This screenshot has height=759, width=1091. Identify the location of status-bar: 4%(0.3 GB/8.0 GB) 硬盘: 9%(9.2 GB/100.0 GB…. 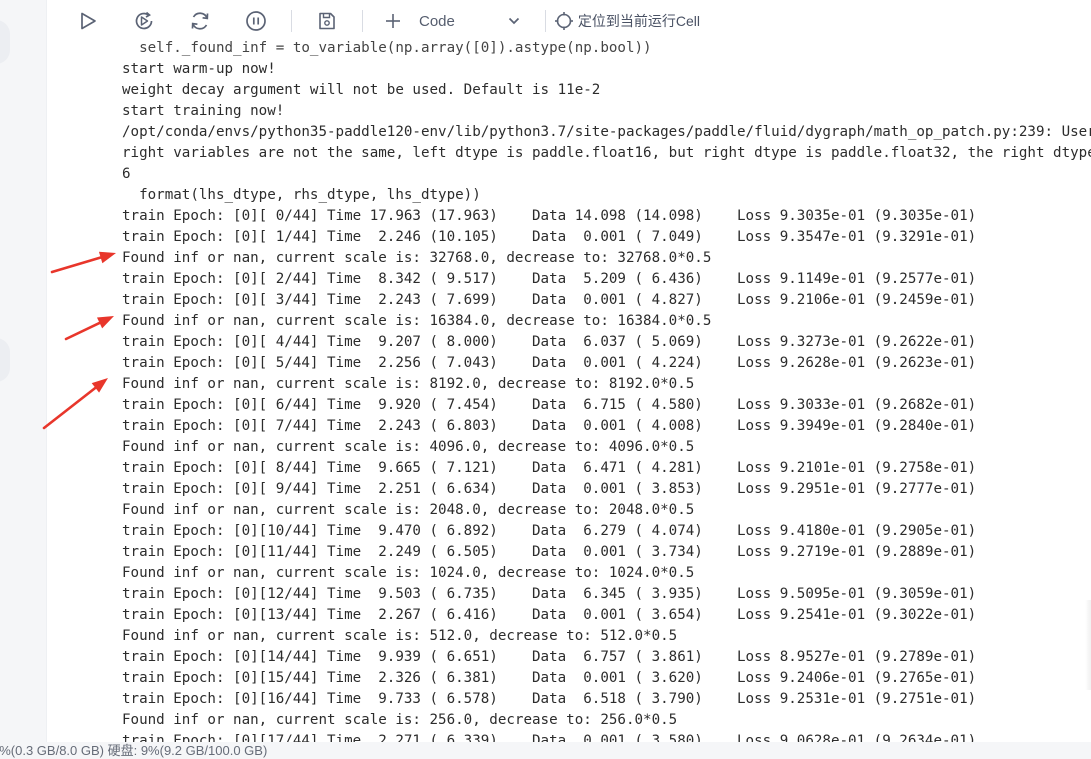
(545, 750).